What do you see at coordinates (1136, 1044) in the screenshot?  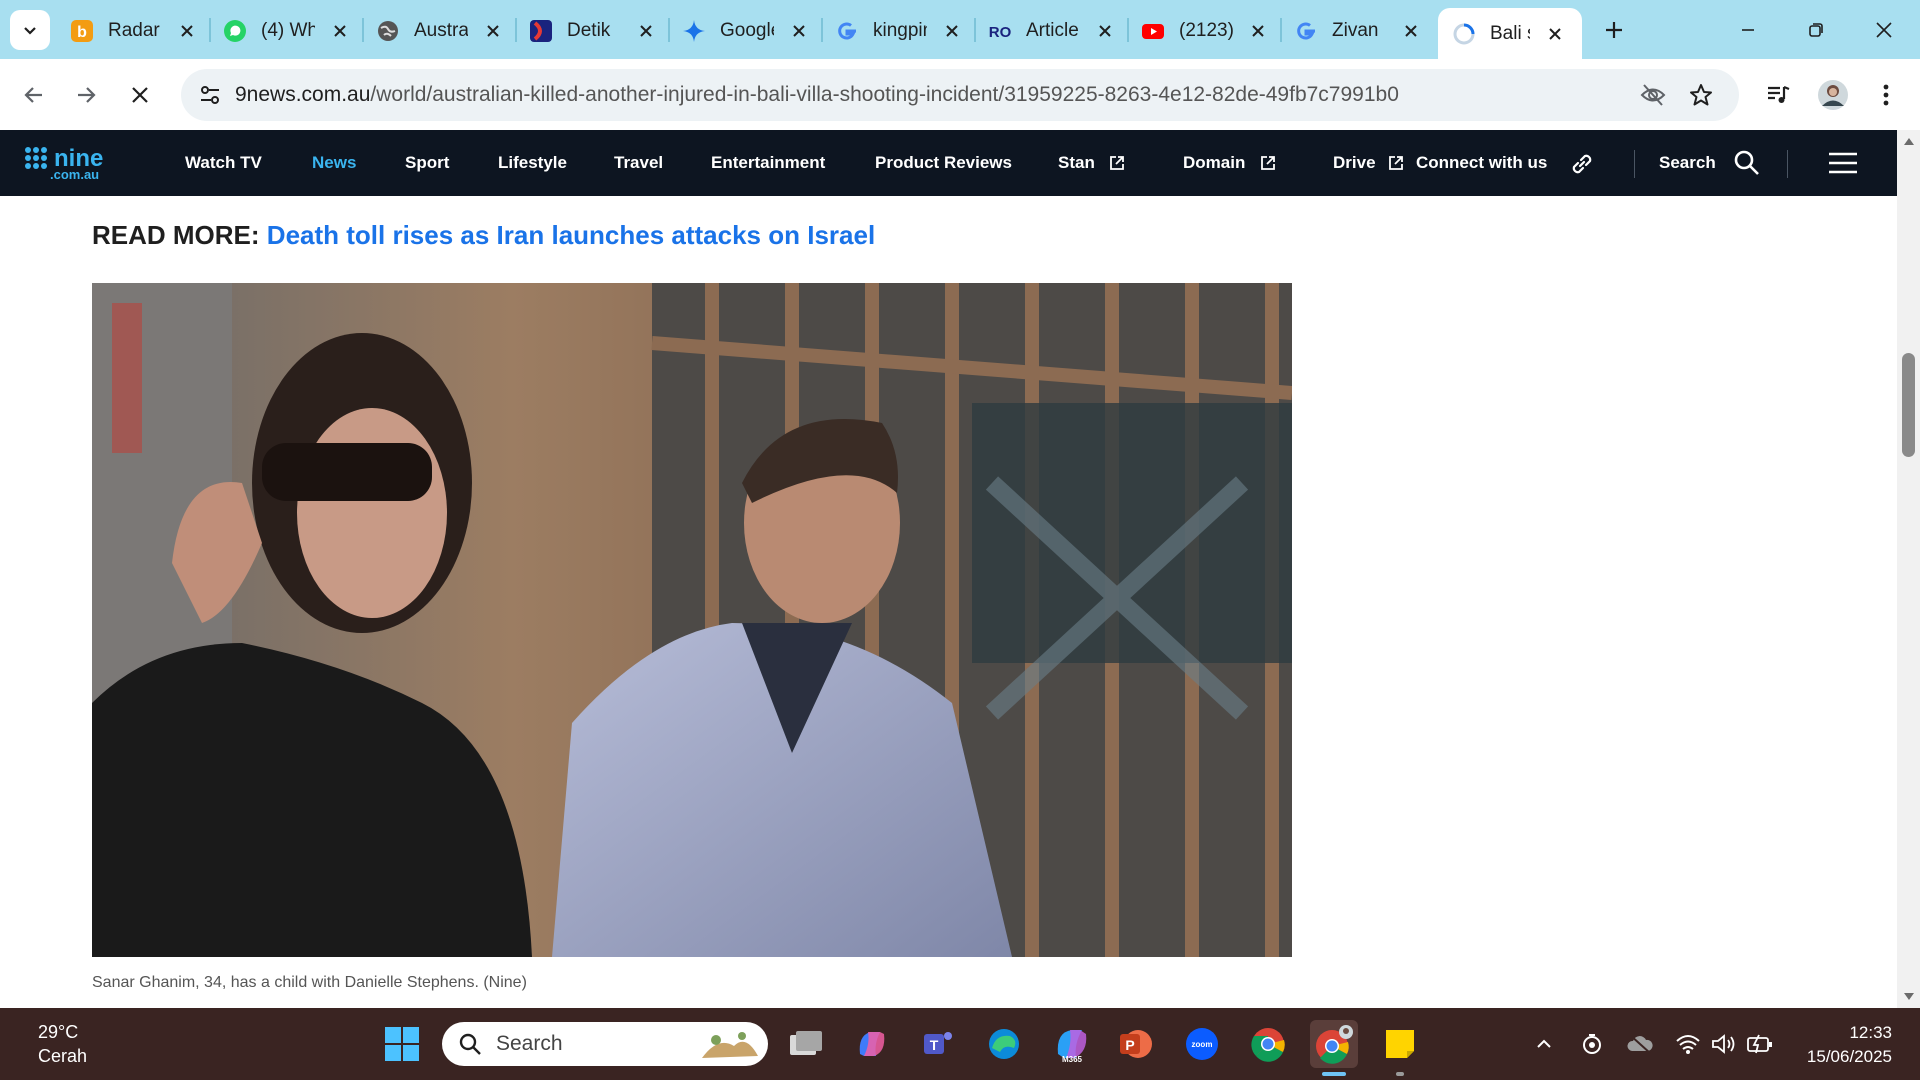 I see `taskbar-powerpoint: P` at bounding box center [1136, 1044].